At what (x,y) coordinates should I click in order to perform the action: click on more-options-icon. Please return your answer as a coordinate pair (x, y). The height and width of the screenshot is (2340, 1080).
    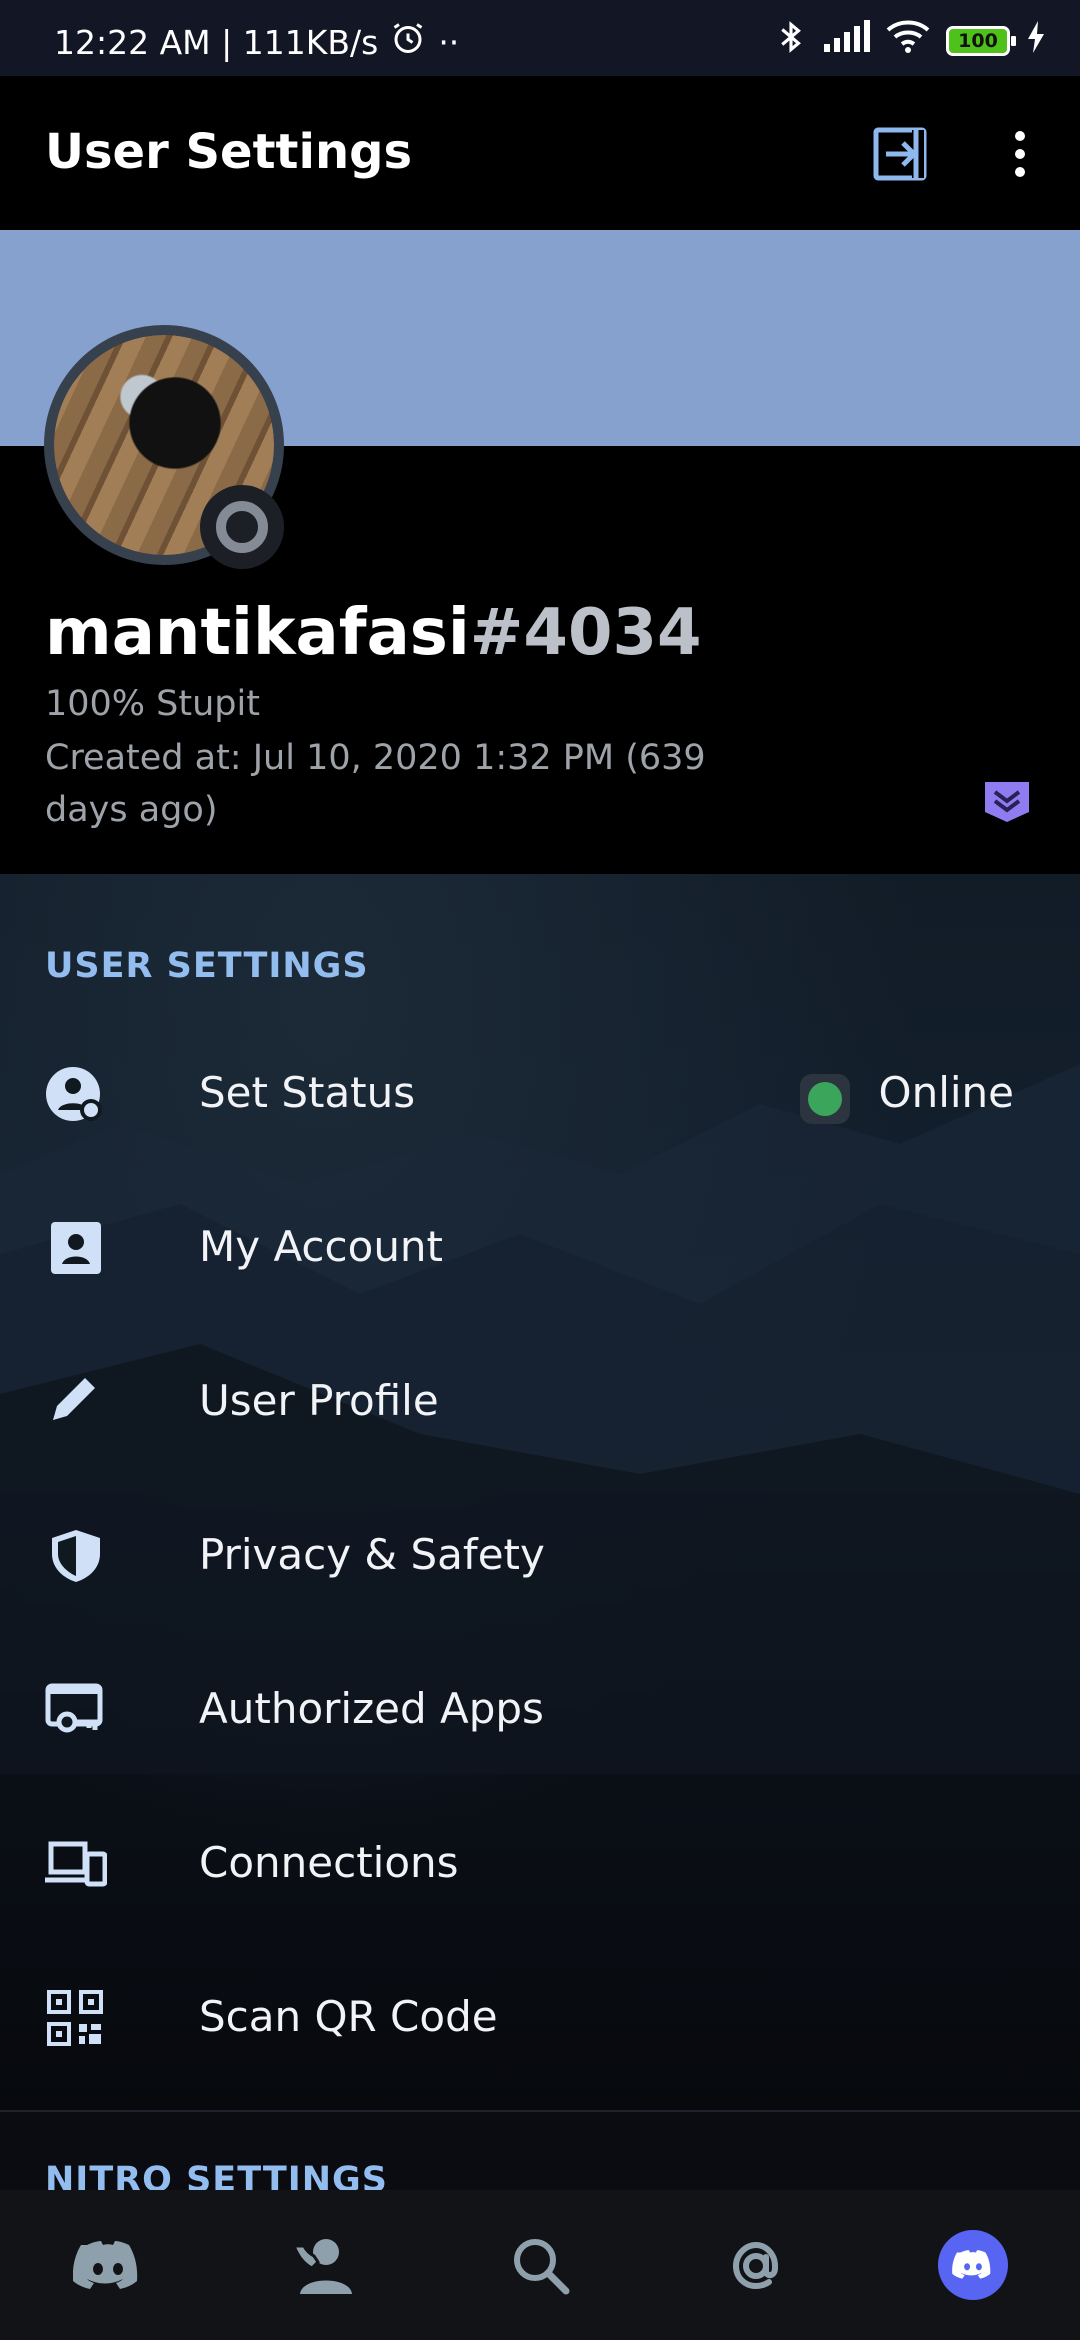
    Looking at the image, I should click on (1020, 154).